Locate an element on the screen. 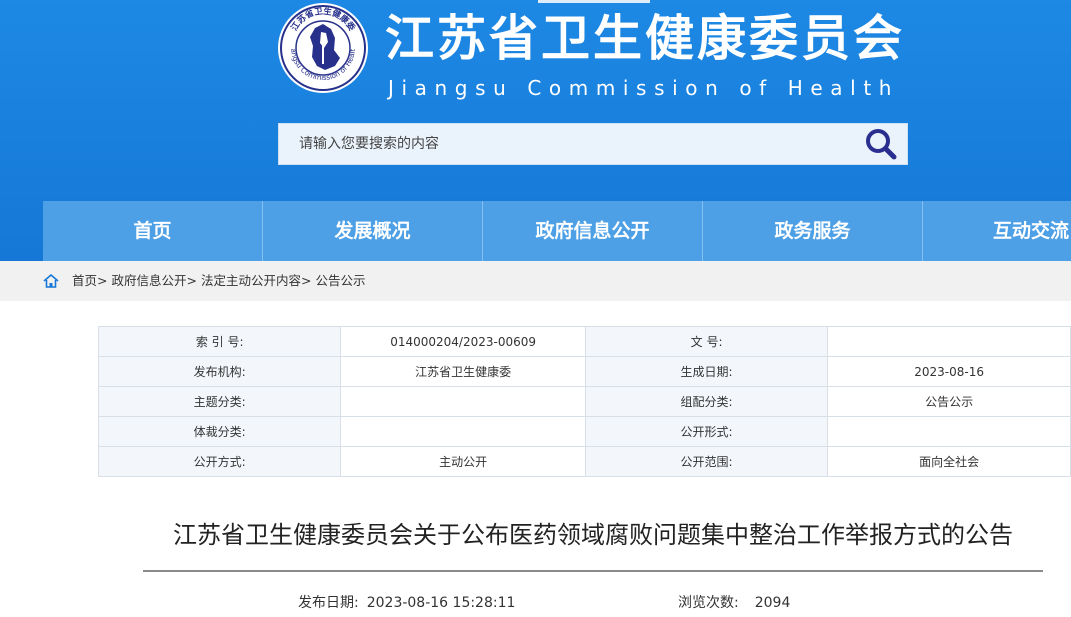  info-label-disclosure-form: 公开形式: is located at coordinates (706, 431).